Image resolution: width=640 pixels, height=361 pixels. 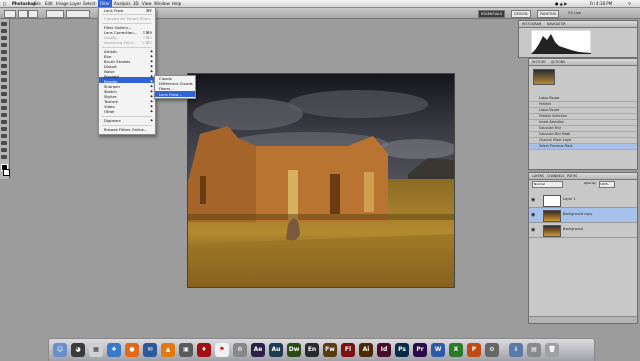 I want to click on opacity-field: 100%, so click(x=607, y=184).